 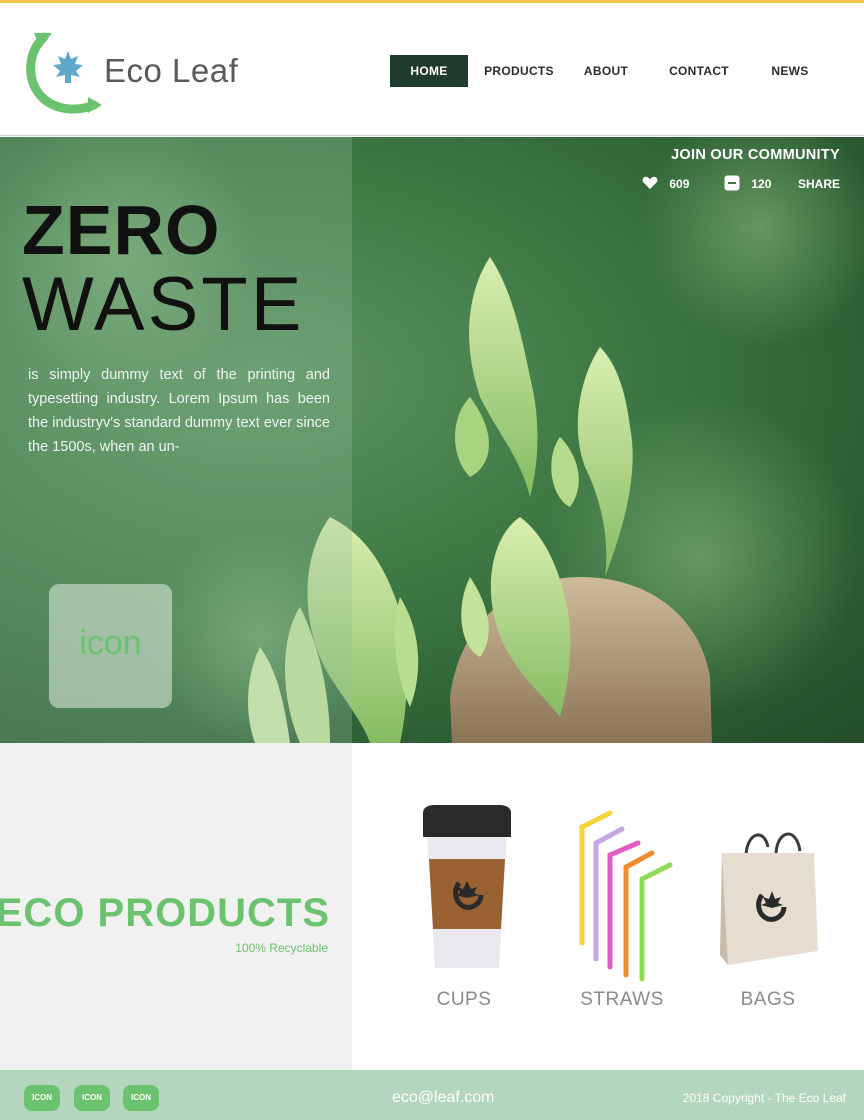 I want to click on product-straws: STRAWS, so click(x=622, y=906).